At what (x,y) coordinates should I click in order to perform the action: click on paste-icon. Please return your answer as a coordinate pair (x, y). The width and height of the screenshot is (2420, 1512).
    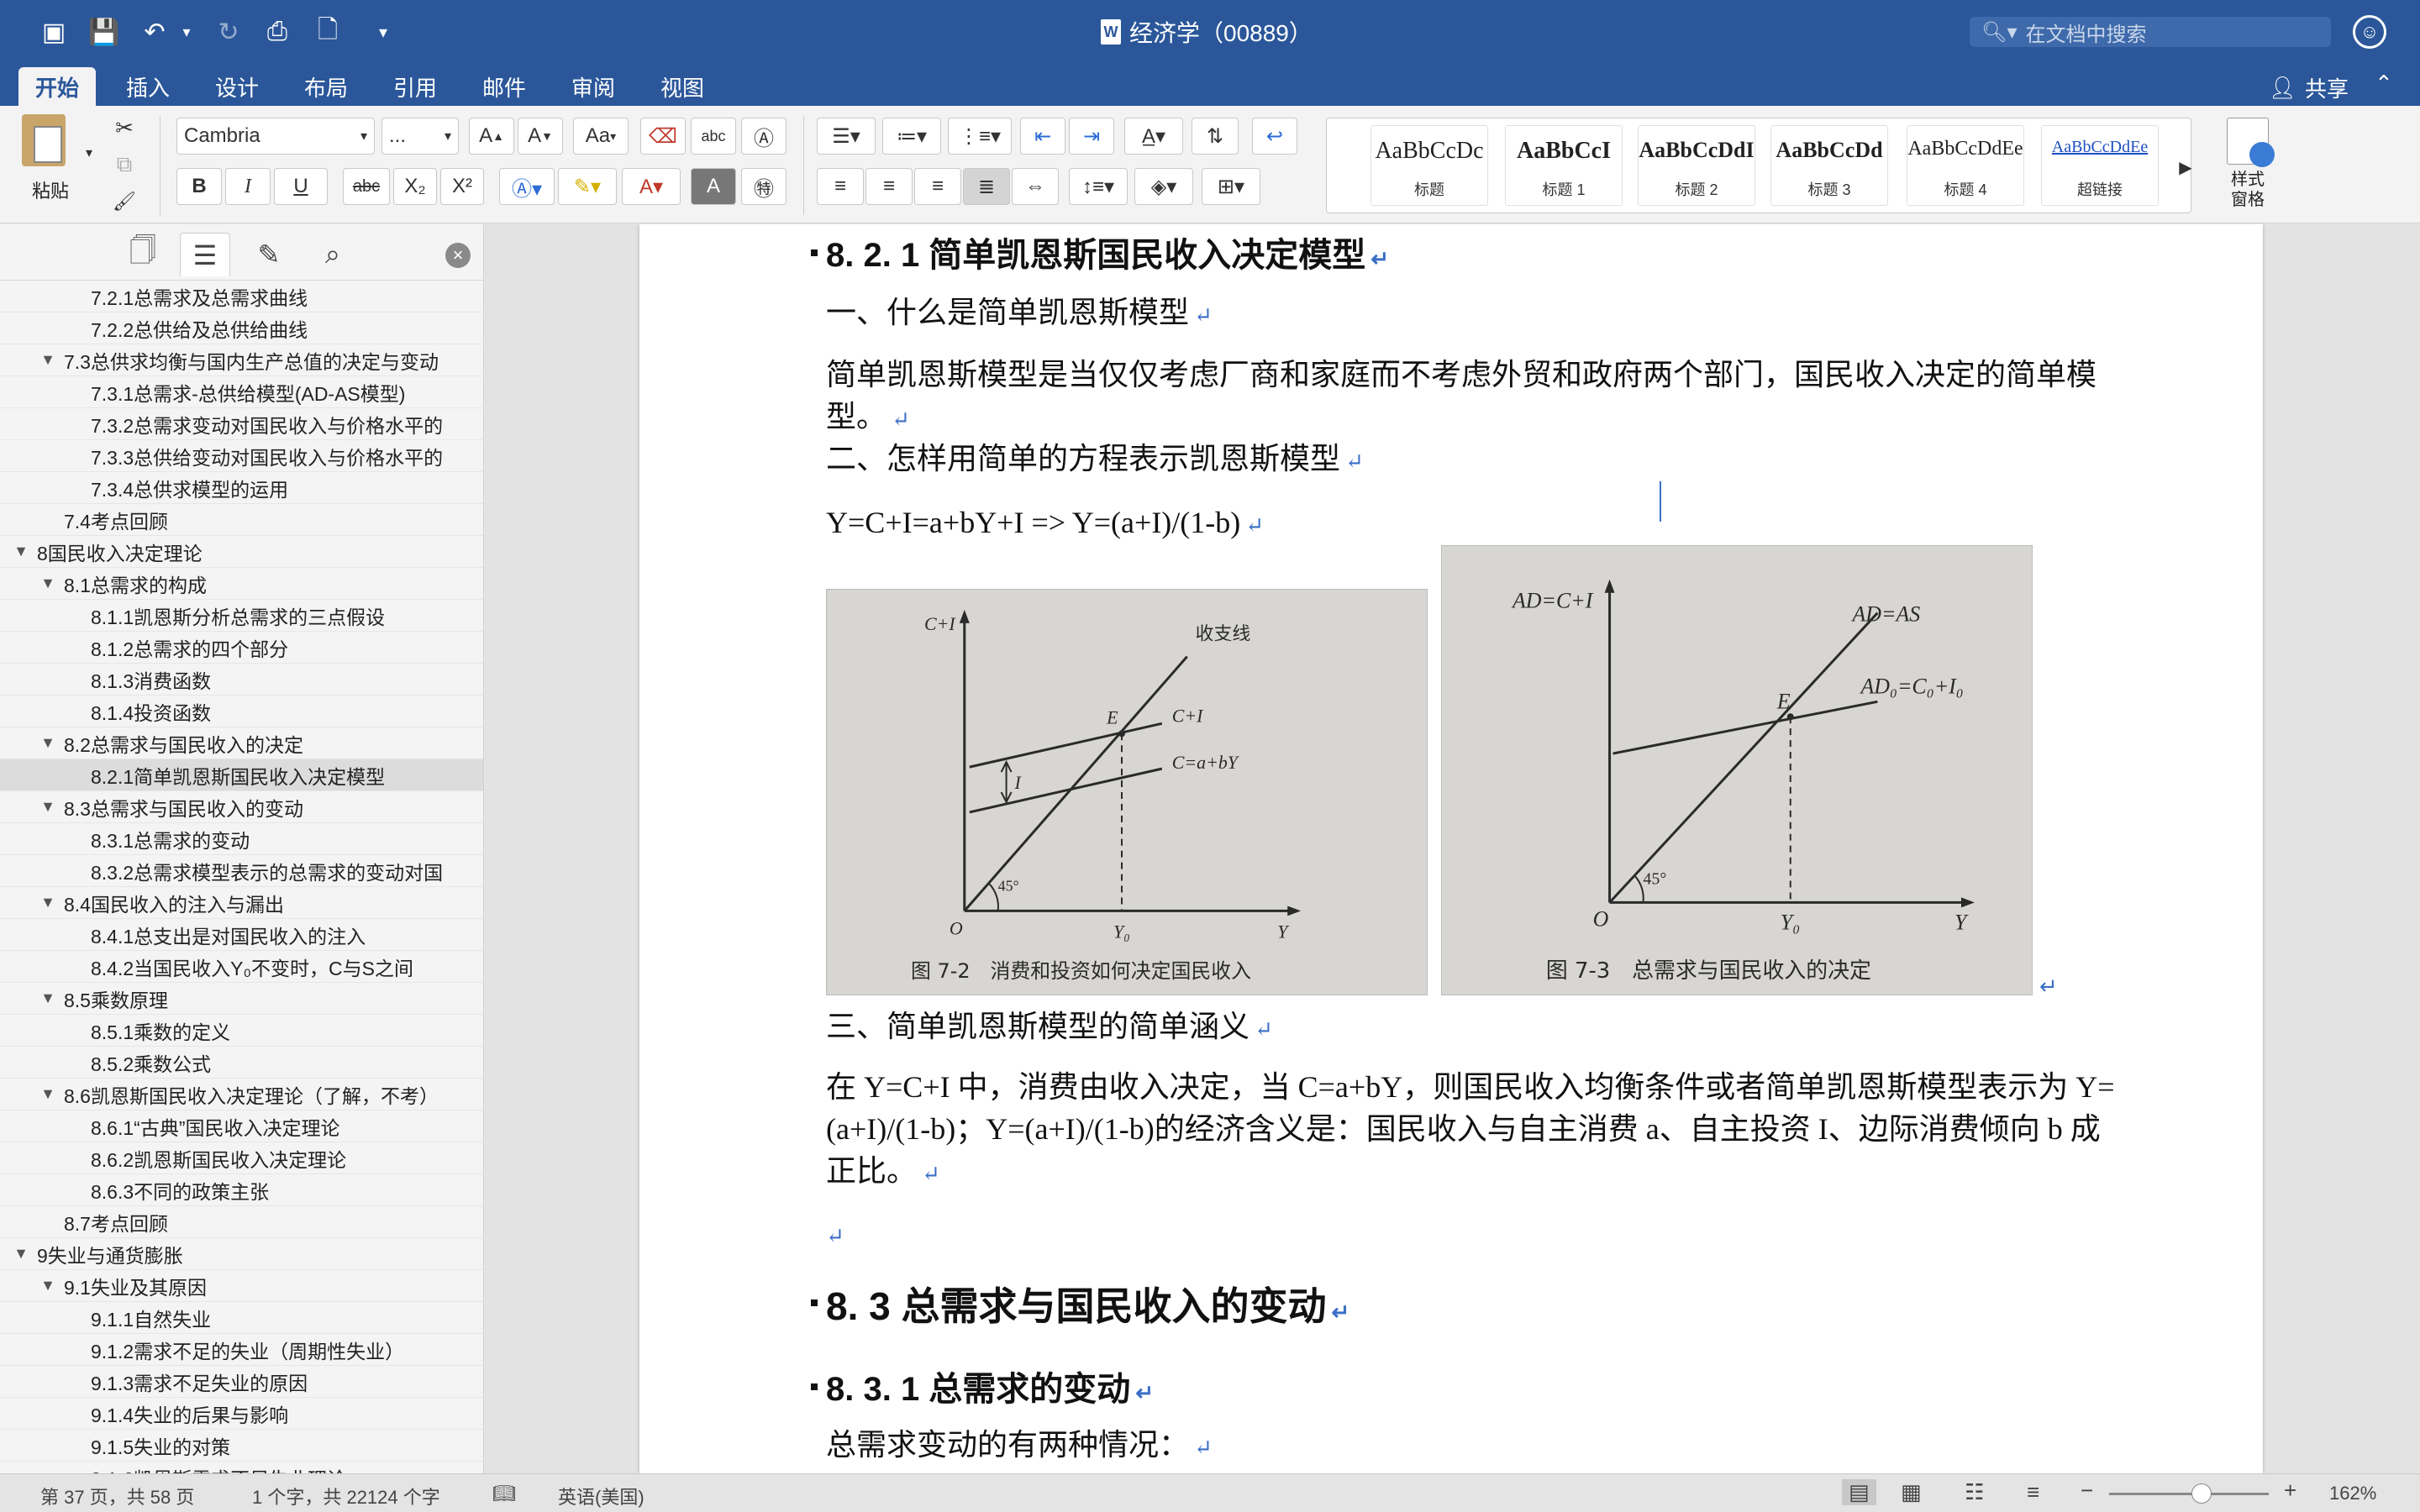
    Looking at the image, I should click on (44, 140).